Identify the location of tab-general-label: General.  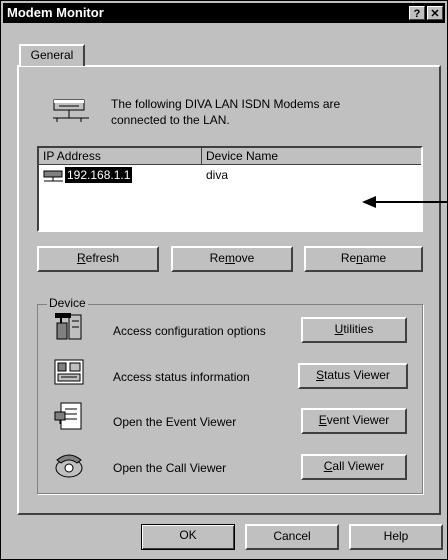
(52, 55).